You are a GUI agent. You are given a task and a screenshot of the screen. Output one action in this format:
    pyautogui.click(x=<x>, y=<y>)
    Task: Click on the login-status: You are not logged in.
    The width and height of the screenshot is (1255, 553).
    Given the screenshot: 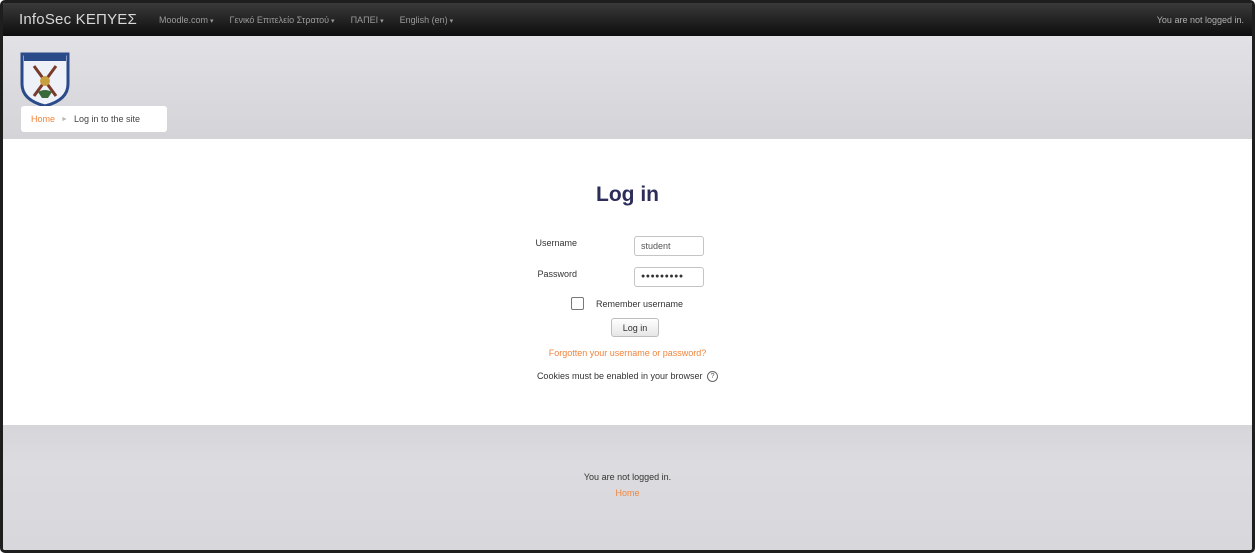 What is the action you would take?
    pyautogui.click(x=1200, y=19)
    